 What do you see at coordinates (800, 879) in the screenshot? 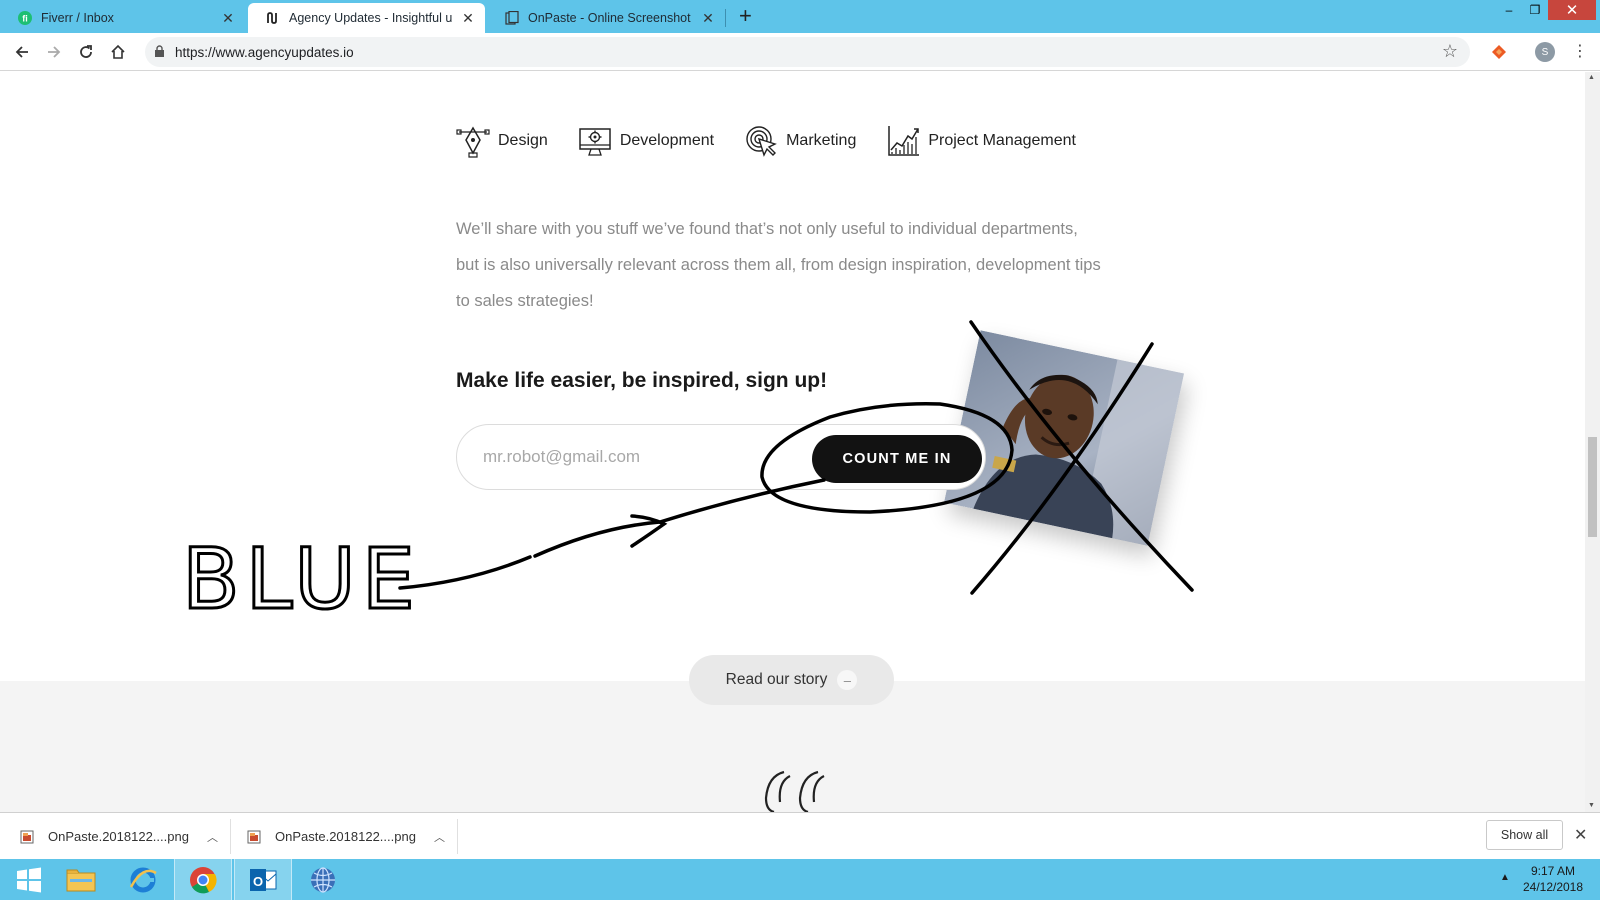
I see `windows-taskbar: O ▲ 9:17 AM 24/12/2018` at bounding box center [800, 879].